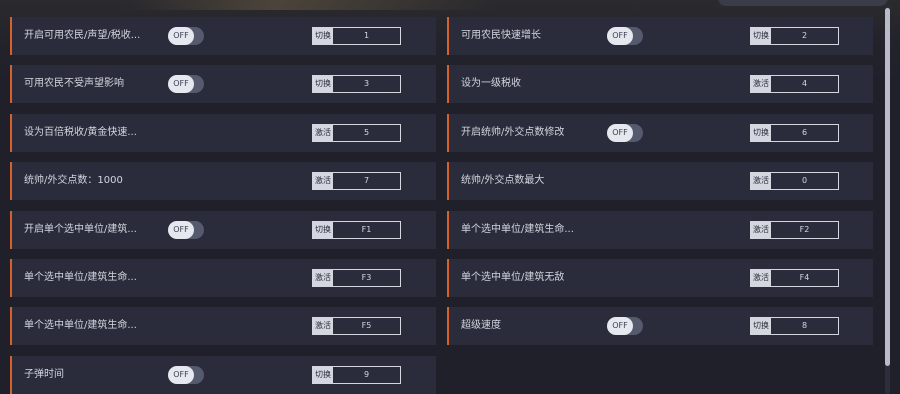 The image size is (900, 394). Describe the element at coordinates (44, 374) in the screenshot. I see `cheat-label: 子弹时间` at that location.